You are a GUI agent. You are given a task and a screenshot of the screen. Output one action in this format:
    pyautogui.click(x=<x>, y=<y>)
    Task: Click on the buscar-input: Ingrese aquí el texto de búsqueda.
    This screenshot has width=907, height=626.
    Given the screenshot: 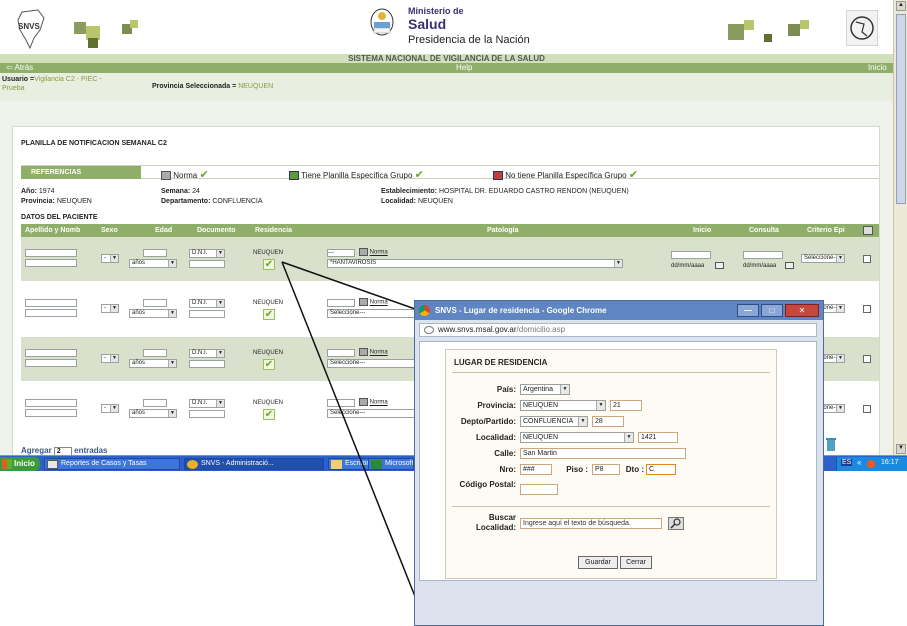 What is the action you would take?
    pyautogui.click(x=591, y=523)
    